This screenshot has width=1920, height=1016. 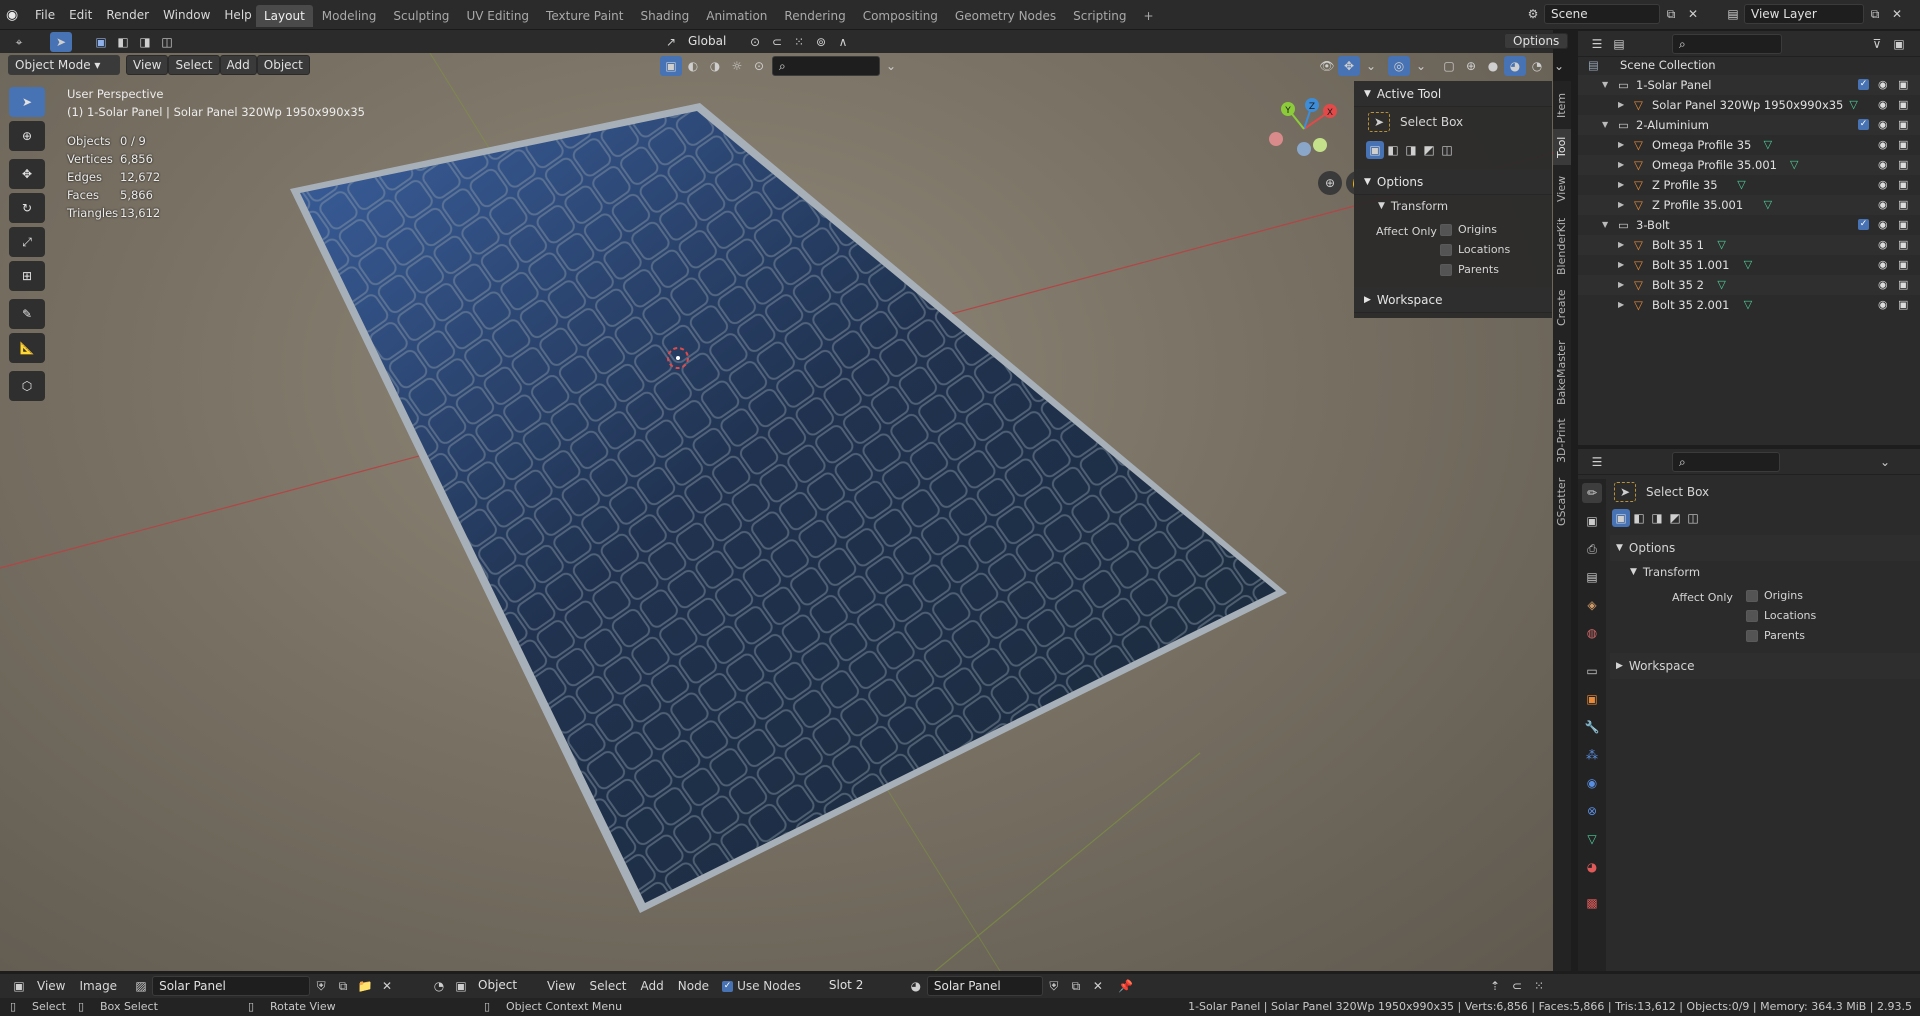 I want to click on transform-tool-icon: ⊞, so click(x=27, y=276).